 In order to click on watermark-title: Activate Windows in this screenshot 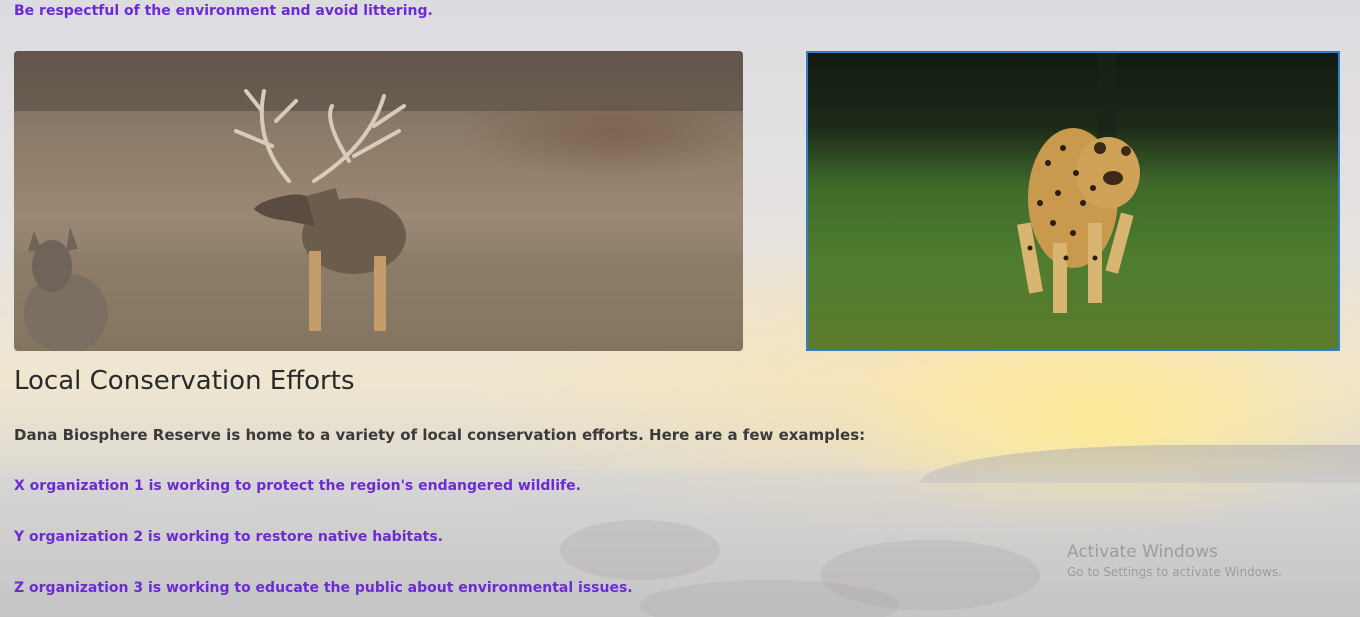, I will do `click(1142, 552)`.